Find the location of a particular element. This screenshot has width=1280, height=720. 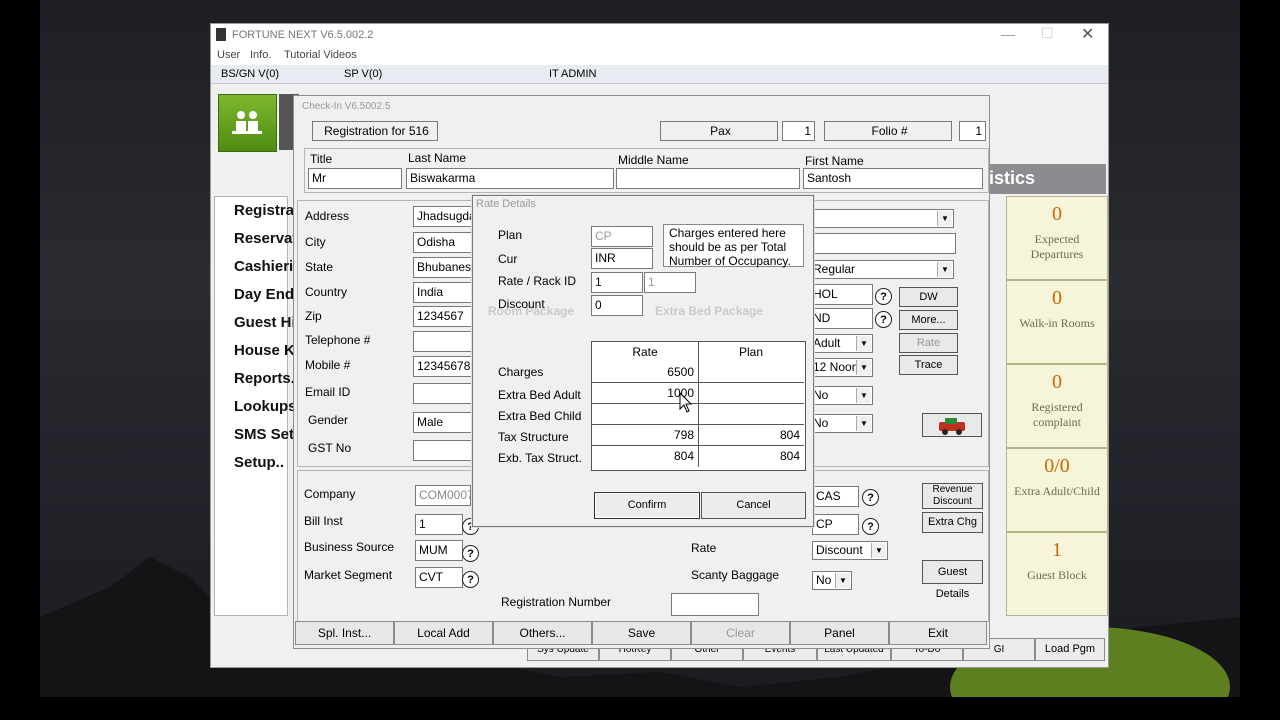

market-segment-field: CVT is located at coordinates (439, 577).